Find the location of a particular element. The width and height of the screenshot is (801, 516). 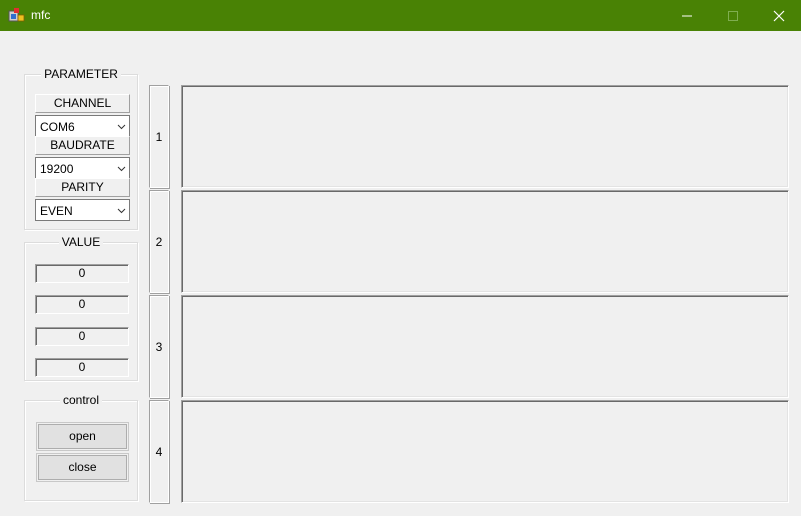

parity-select: EVEN is located at coordinates (82, 210).